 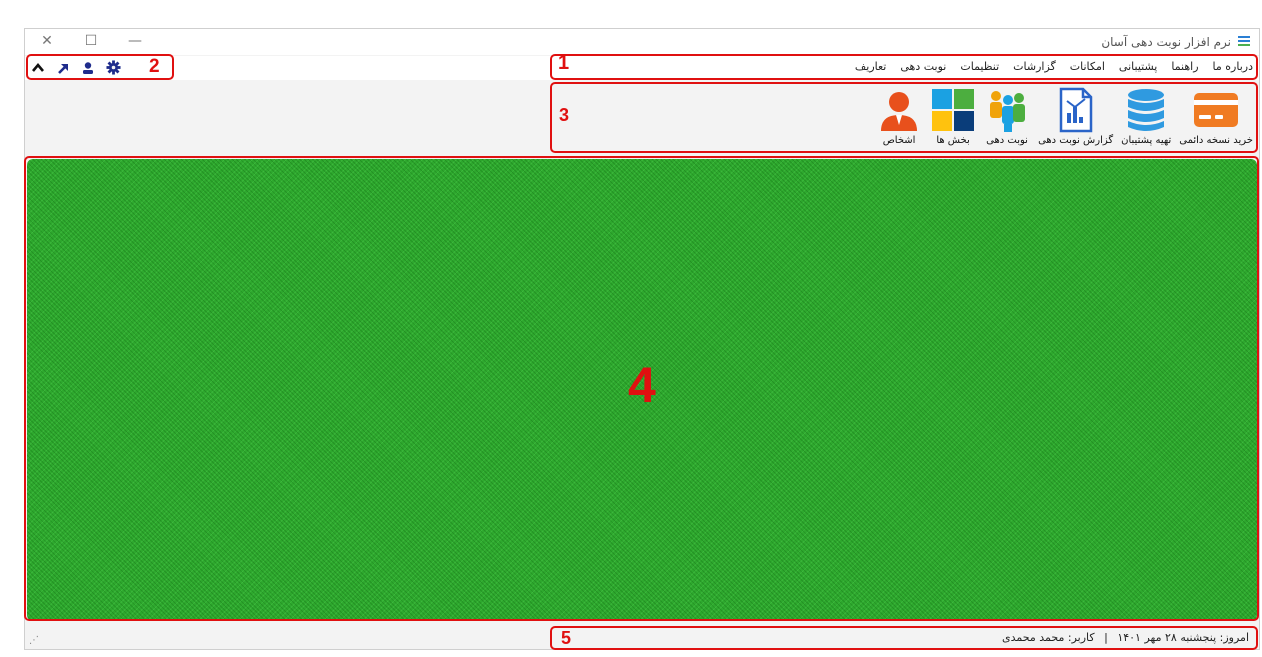 I want to click on title-bar: ✕ ☐ — نرم افزار نوبت دهی آسان, so click(x=642, y=42).